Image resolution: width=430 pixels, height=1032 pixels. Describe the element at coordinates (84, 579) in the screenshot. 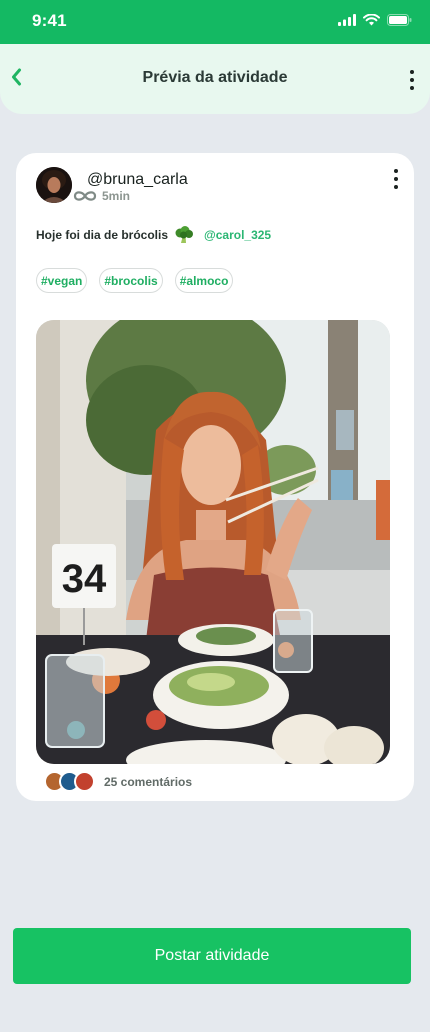

I see `table-number: 34` at that location.